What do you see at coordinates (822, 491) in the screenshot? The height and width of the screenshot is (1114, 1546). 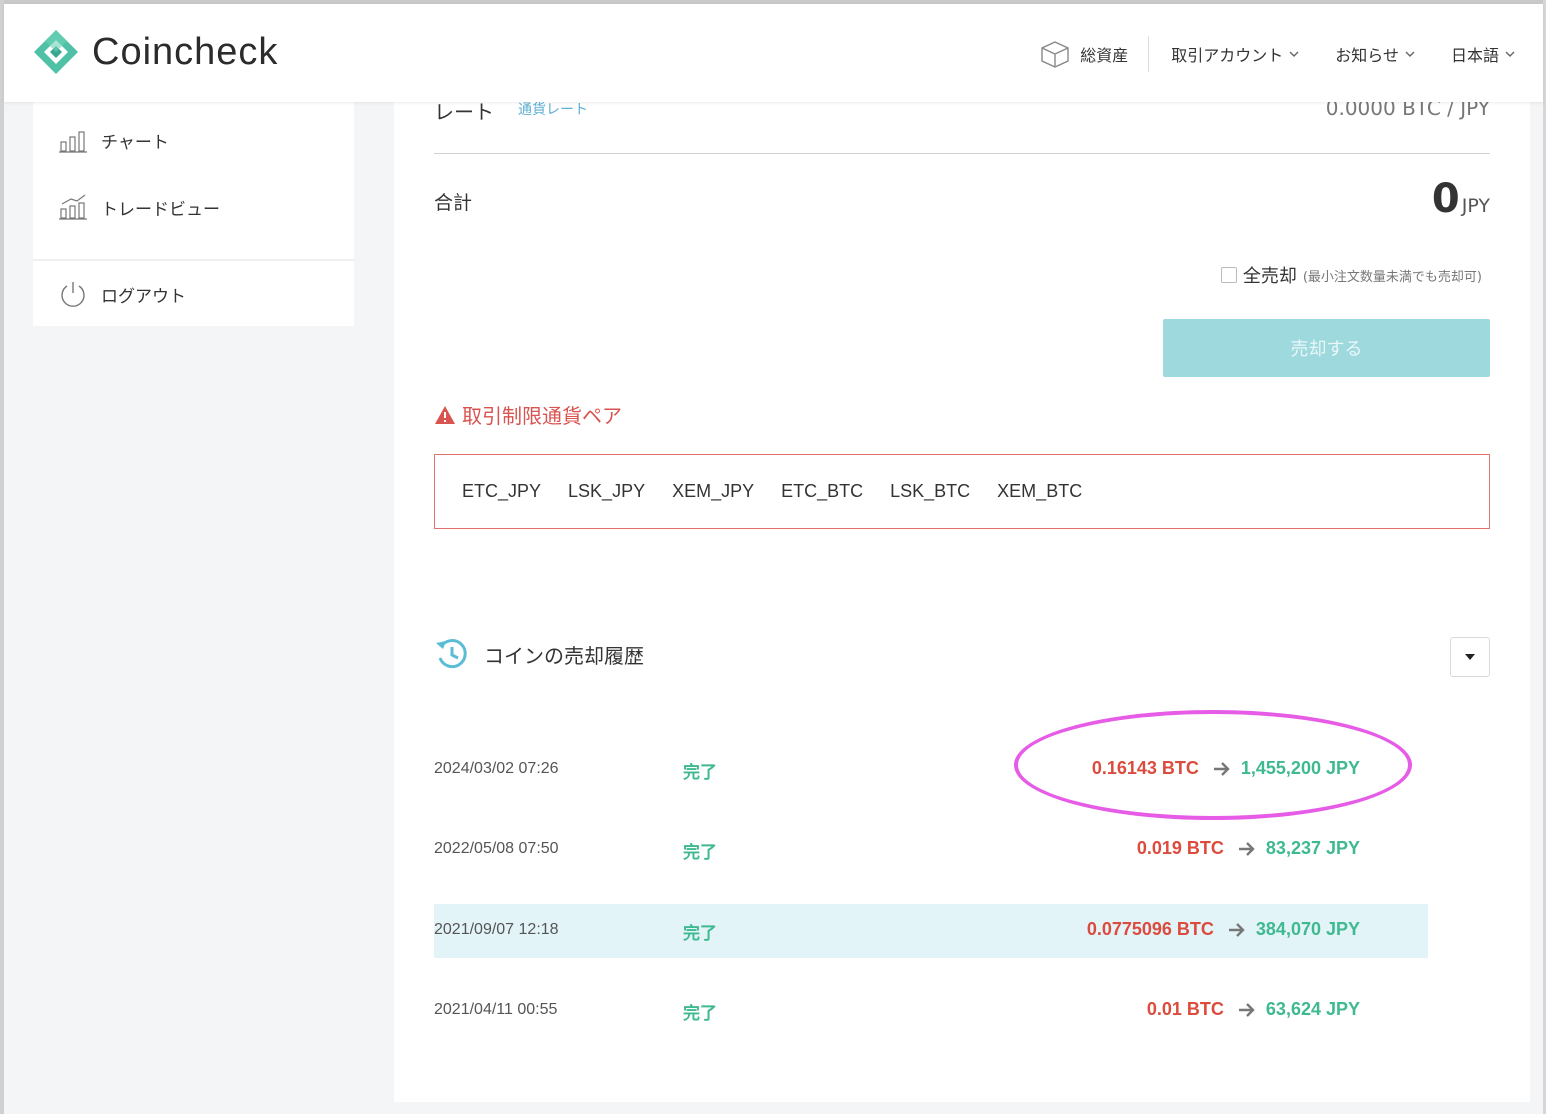 I see `restricted-pair: ETC_BTC` at bounding box center [822, 491].